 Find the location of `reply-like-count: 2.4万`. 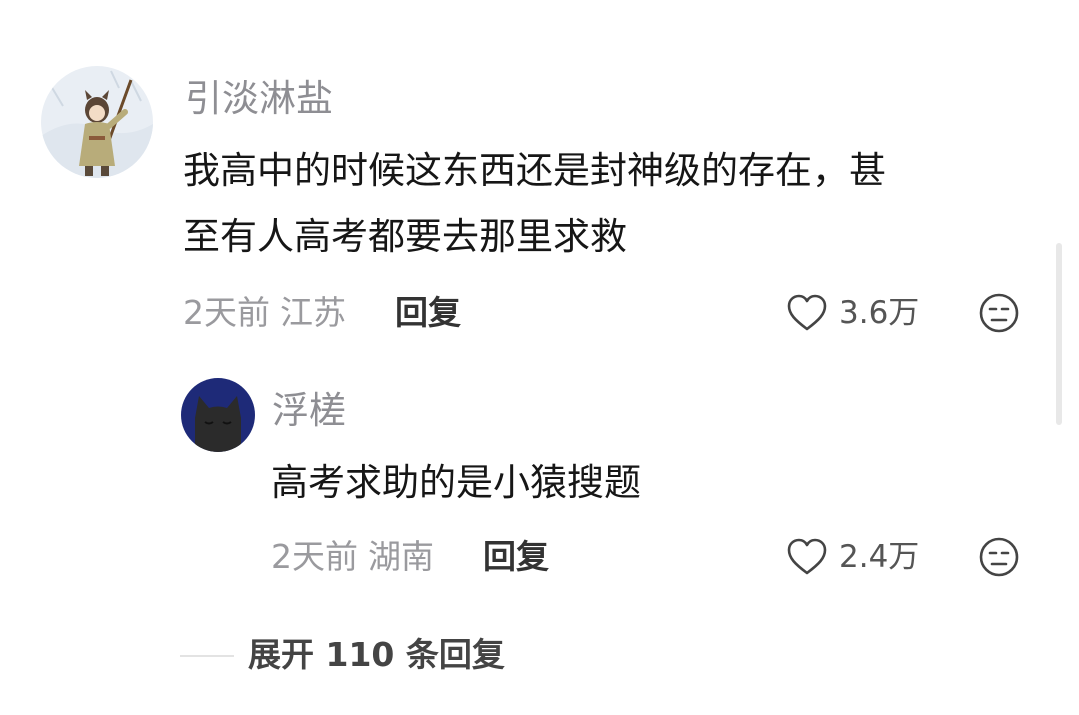

reply-like-count: 2.4万 is located at coordinates (879, 557).